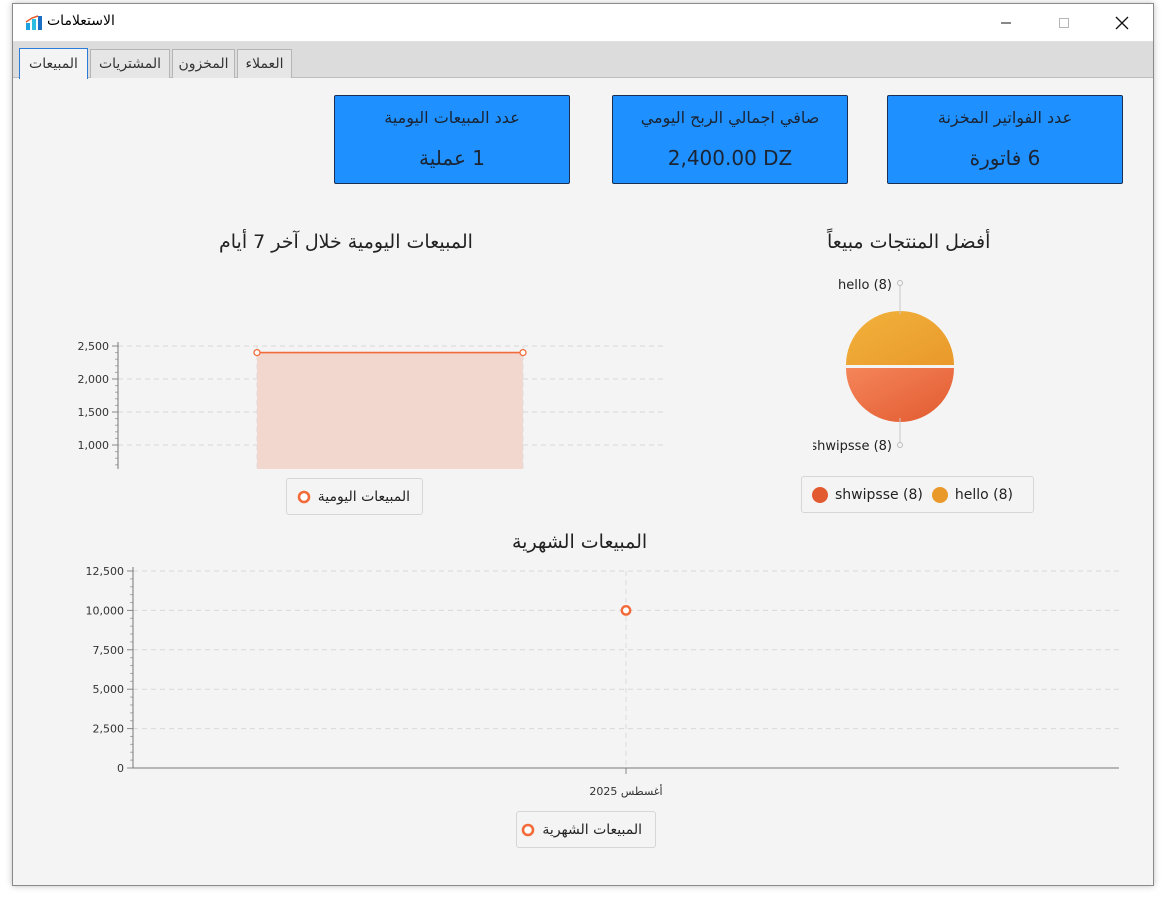  I want to click on y-tick-label: 5,000, so click(109, 689).